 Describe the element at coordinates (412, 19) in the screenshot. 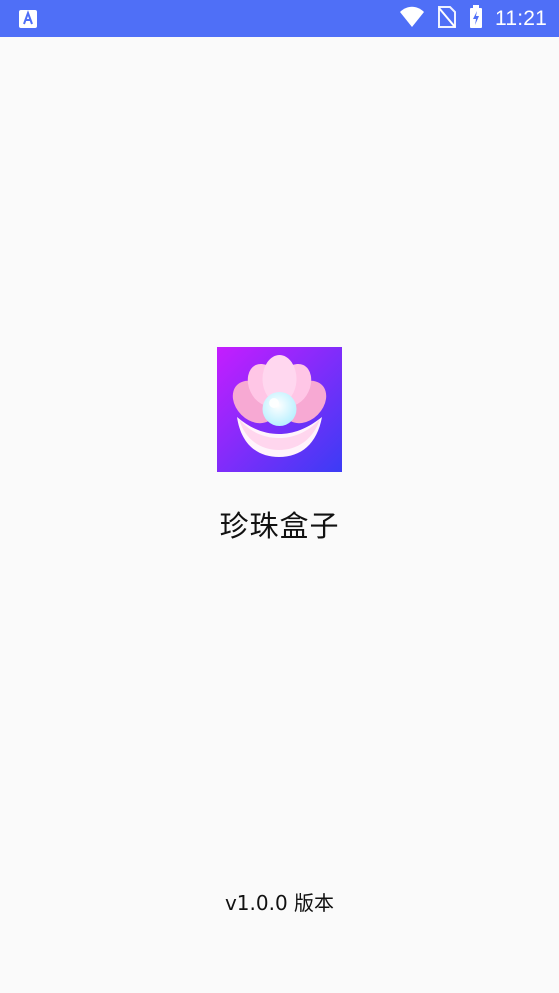

I see `wifi-icon` at that location.